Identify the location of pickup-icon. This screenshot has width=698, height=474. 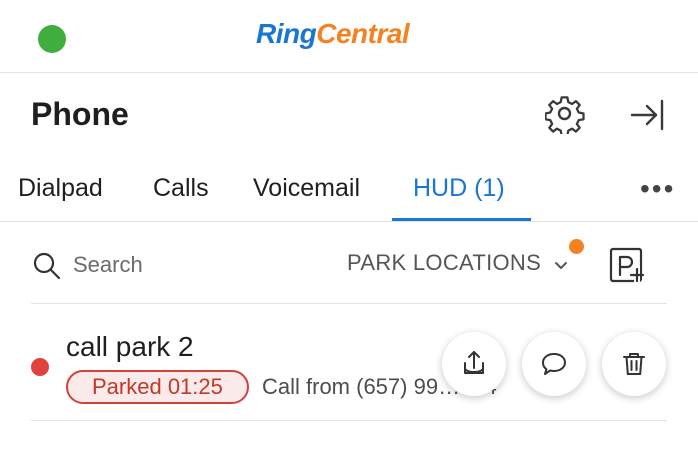
(474, 362).